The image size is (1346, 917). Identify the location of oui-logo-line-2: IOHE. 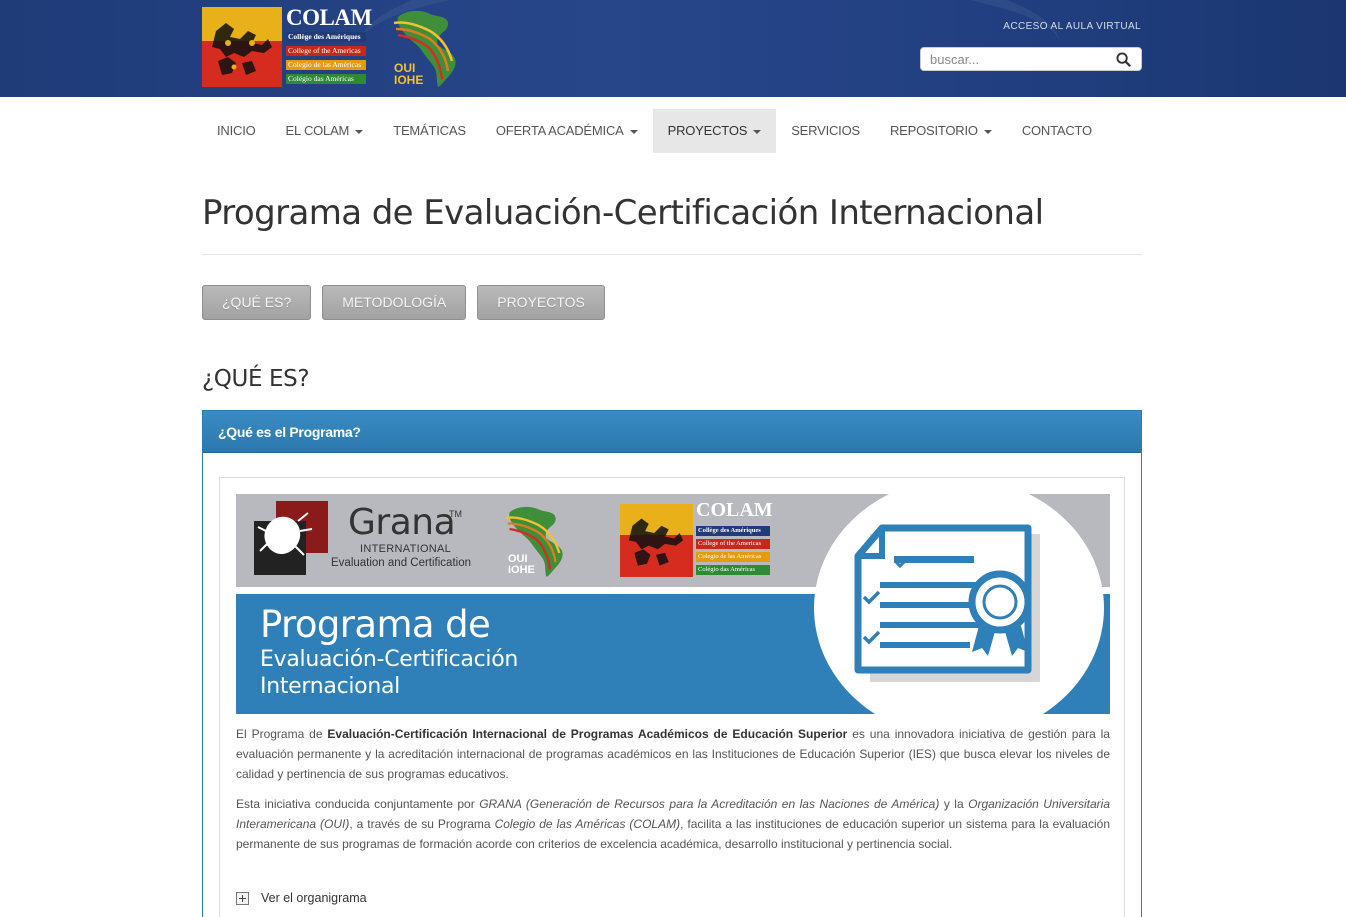
(409, 80).